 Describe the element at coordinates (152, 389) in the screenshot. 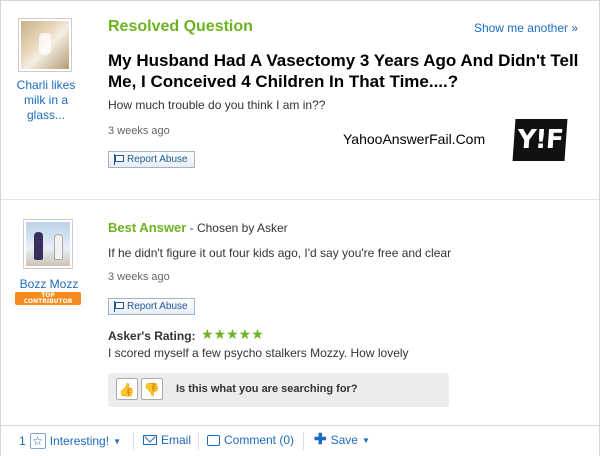

I see `thumbs-down-icon: 👎` at that location.